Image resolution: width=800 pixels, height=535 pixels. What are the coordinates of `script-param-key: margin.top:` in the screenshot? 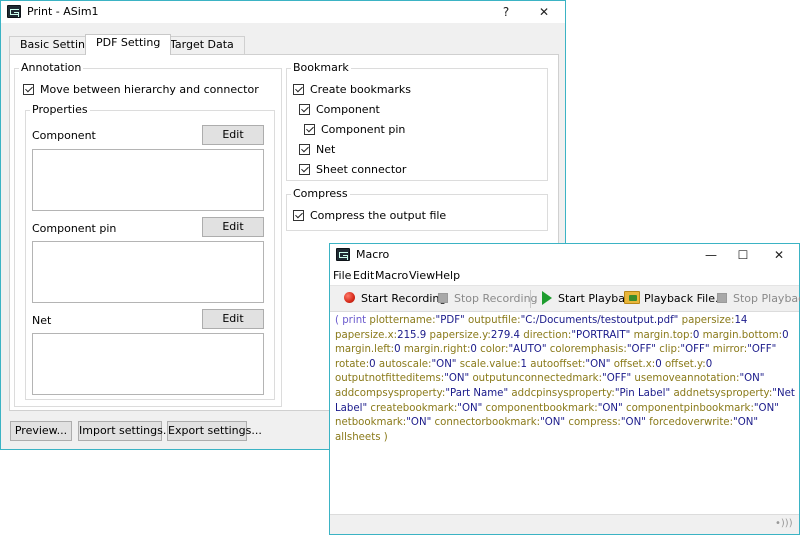 It's located at (663, 335).